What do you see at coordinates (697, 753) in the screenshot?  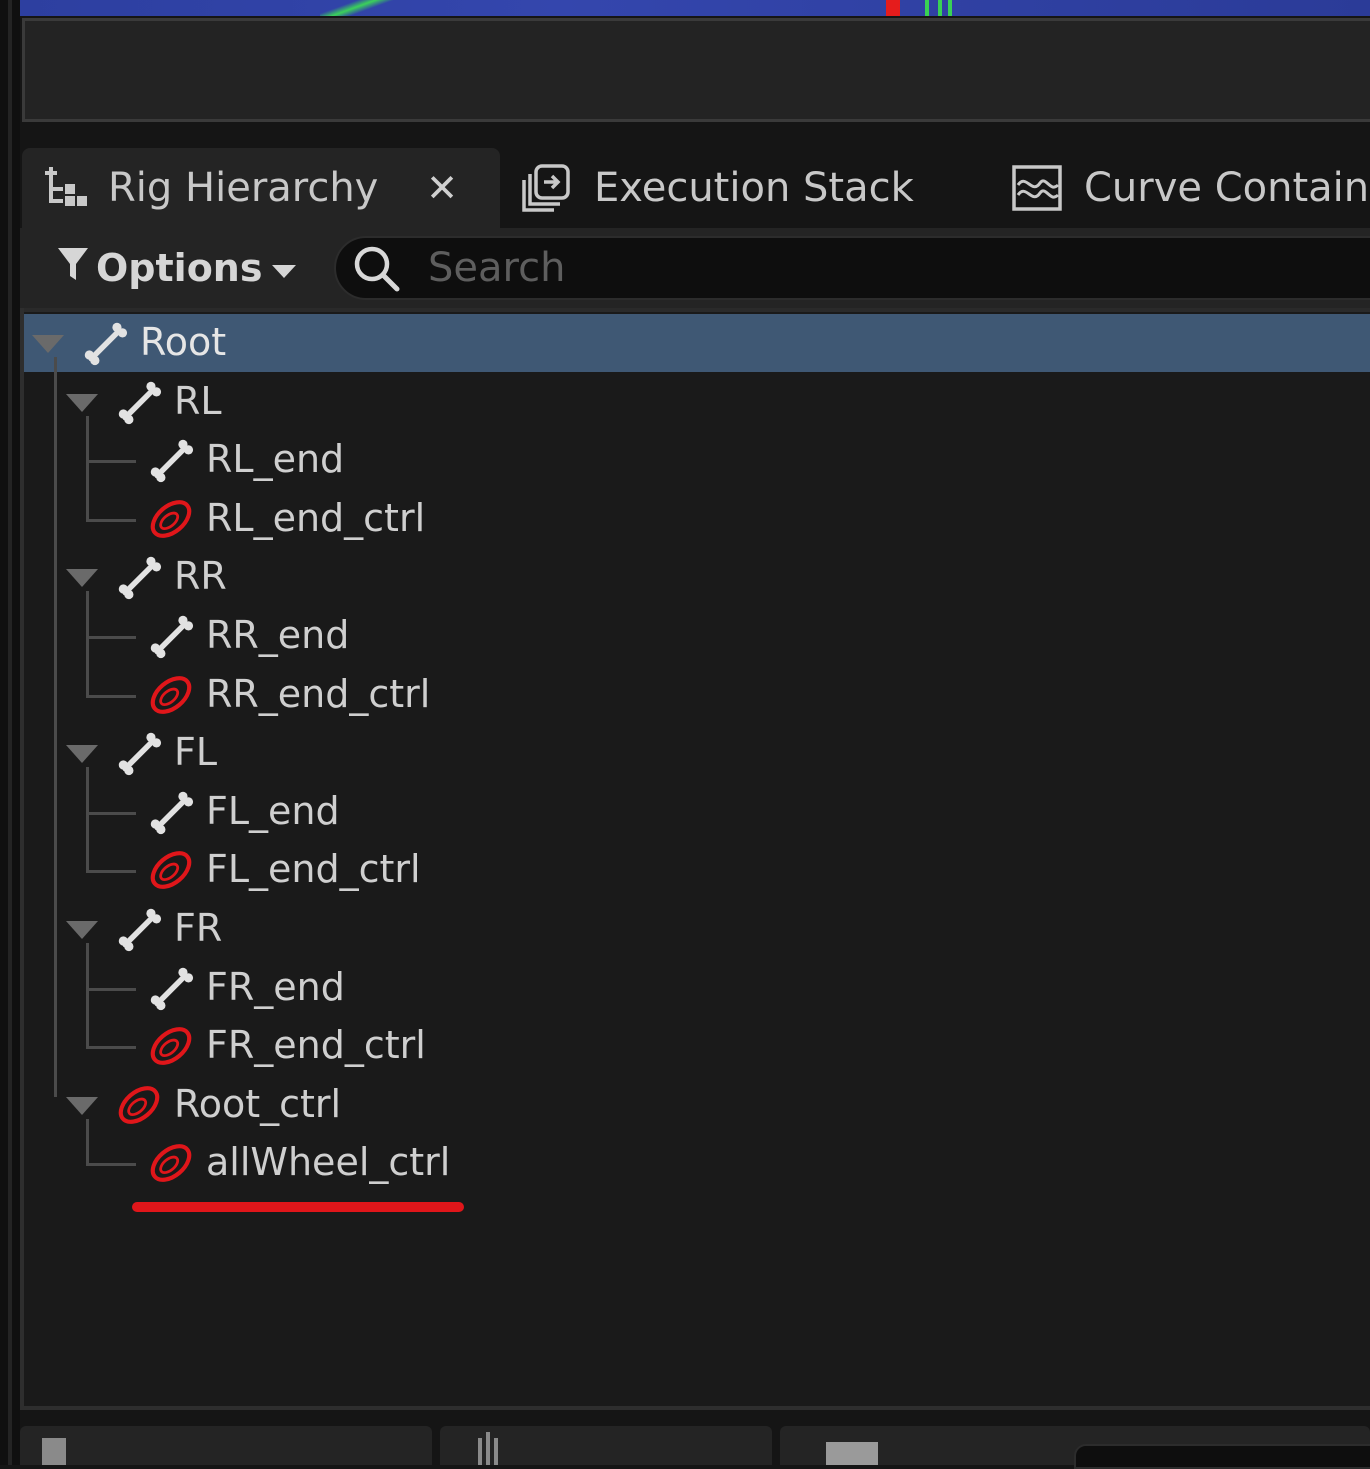 I see `tree-row-fl: FL` at bounding box center [697, 753].